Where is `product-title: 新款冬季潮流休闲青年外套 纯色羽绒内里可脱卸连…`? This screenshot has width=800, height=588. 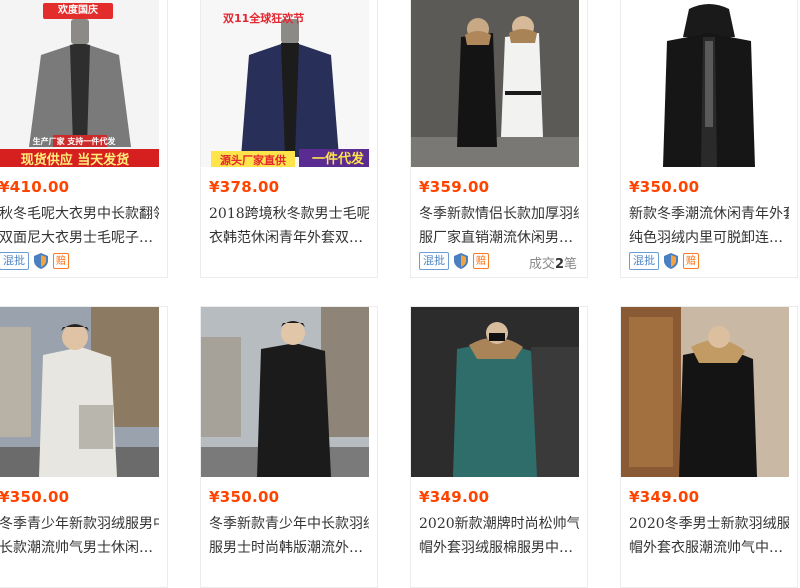
product-title: 新款冬季潮流休闲青年外套 纯色羽绒内里可脱卸连… is located at coordinates (709, 226).